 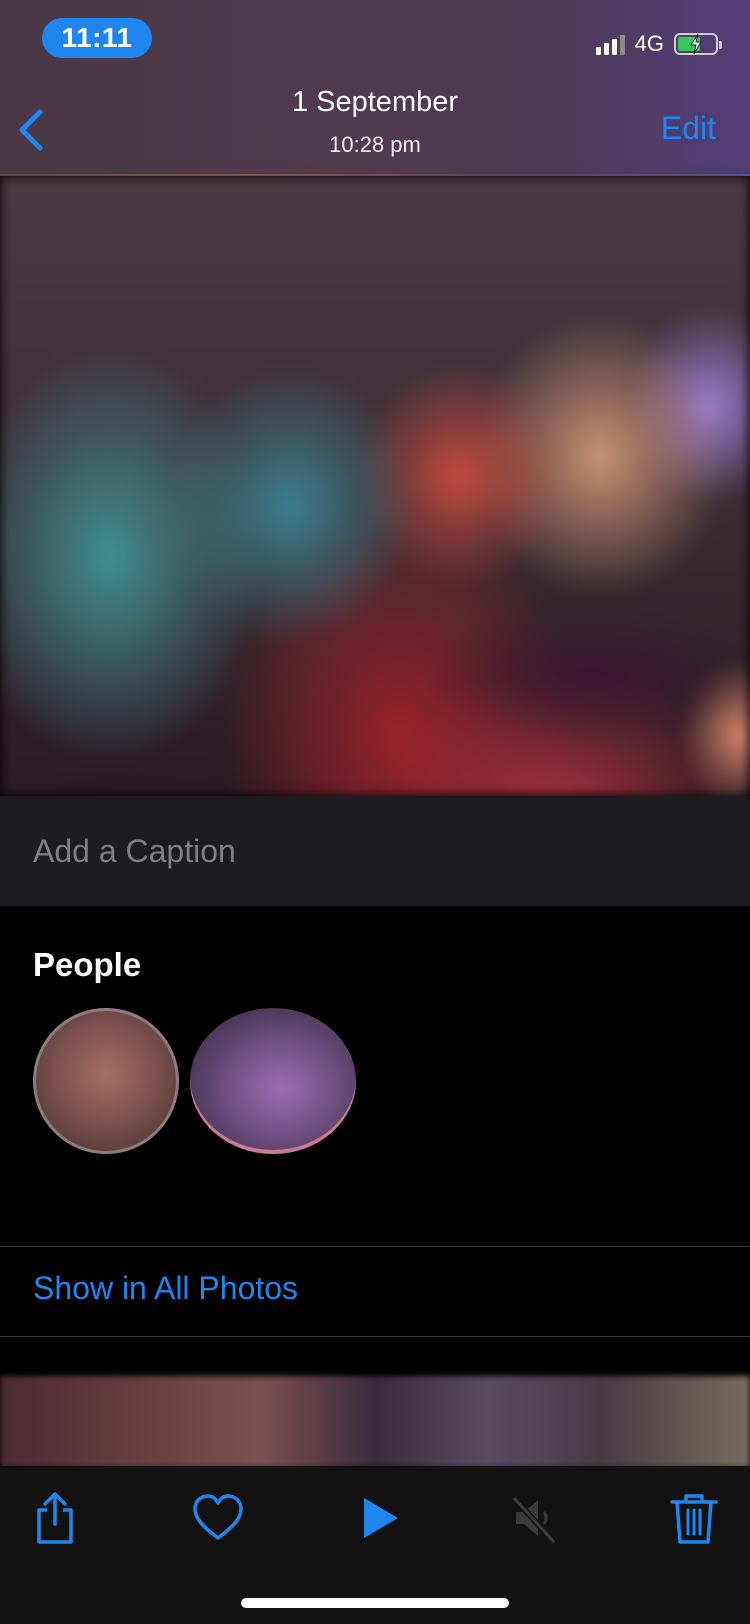 What do you see at coordinates (610, 44) in the screenshot?
I see `cellular-signal-icon` at bounding box center [610, 44].